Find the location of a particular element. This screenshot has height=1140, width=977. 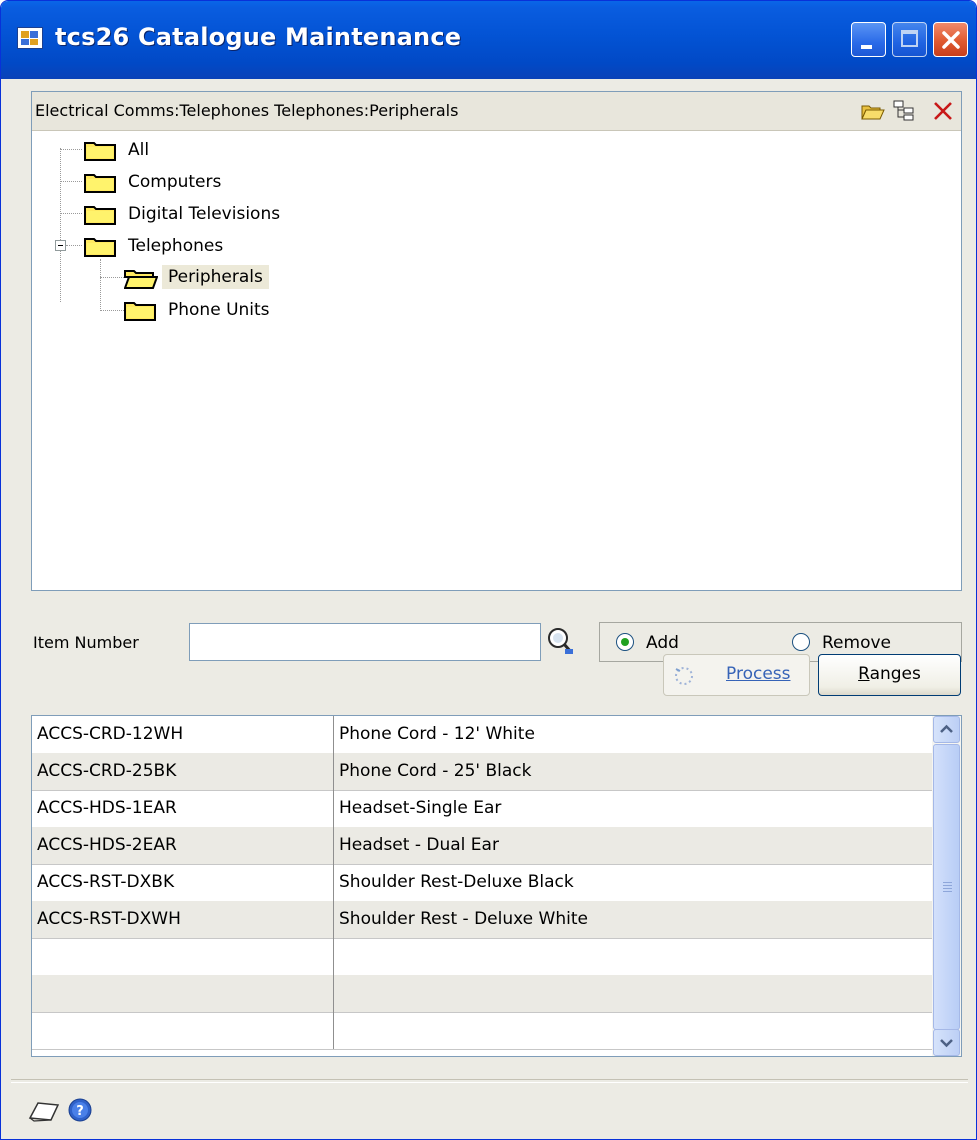

title-bar: tcs26 Catalogue Maintenance is located at coordinates (488, 40).